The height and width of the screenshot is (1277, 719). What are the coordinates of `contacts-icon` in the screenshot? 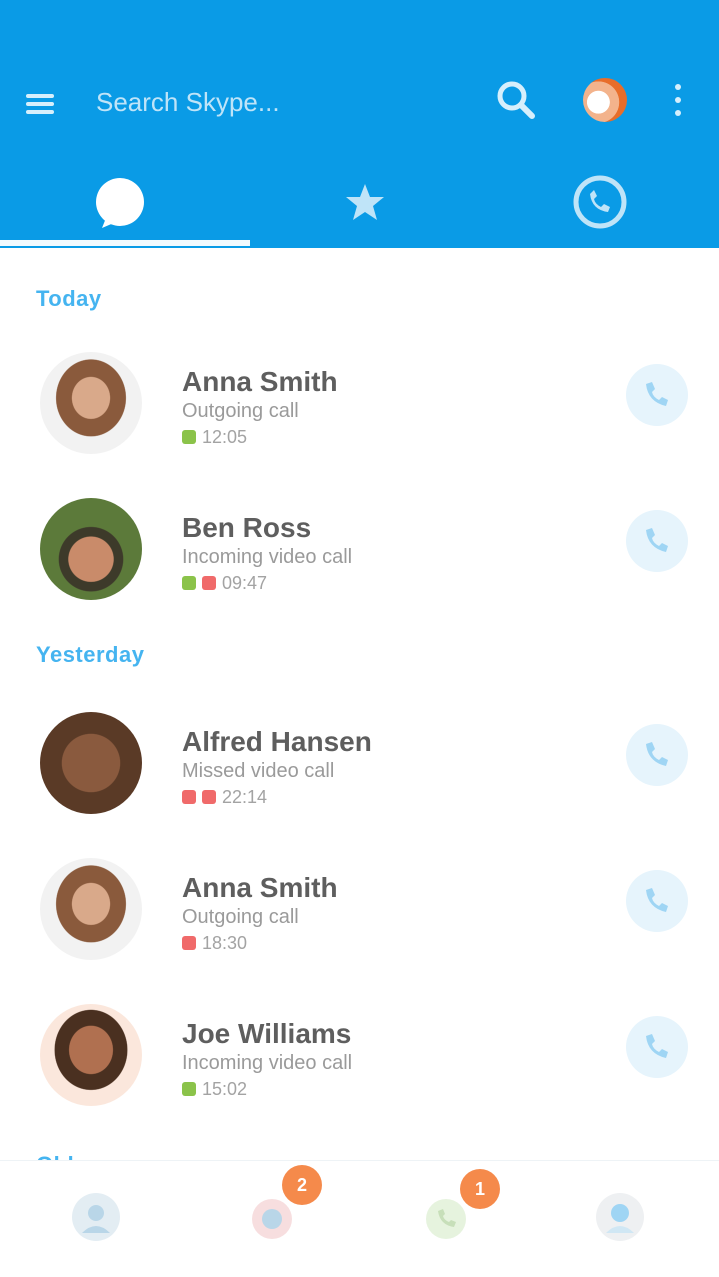 It's located at (96, 1217).